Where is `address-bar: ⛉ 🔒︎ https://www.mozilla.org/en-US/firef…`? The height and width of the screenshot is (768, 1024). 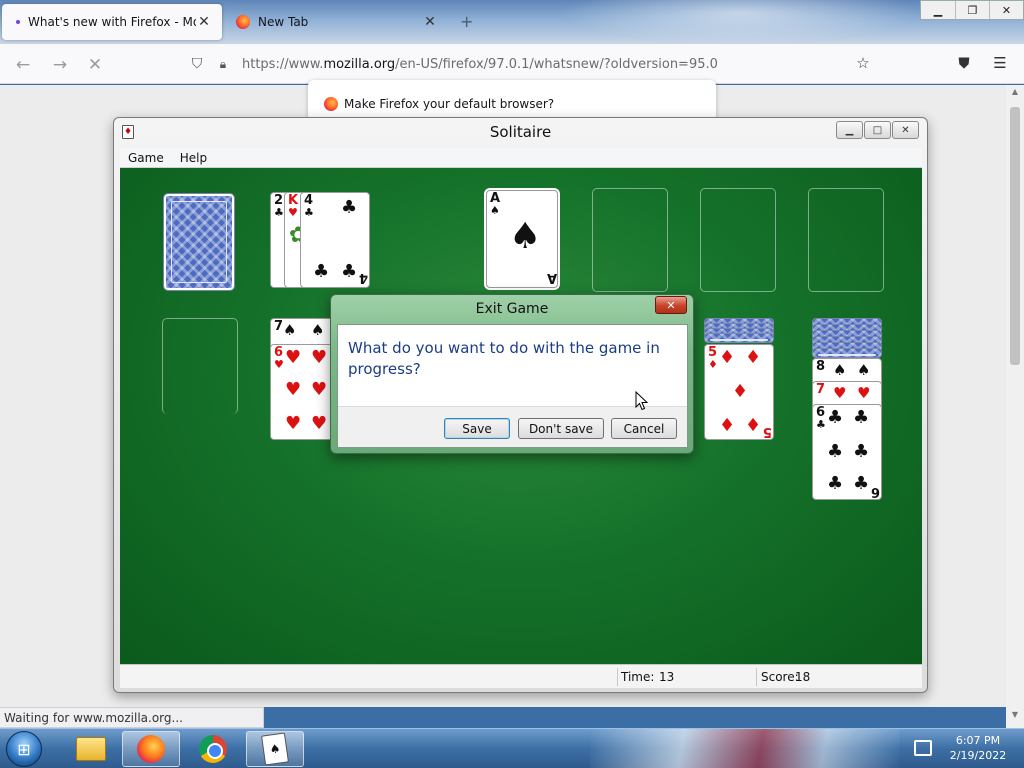
address-bar: ⛉ 🔒︎ https://www.mozilla.org/en-US/firef… is located at coordinates (530, 64).